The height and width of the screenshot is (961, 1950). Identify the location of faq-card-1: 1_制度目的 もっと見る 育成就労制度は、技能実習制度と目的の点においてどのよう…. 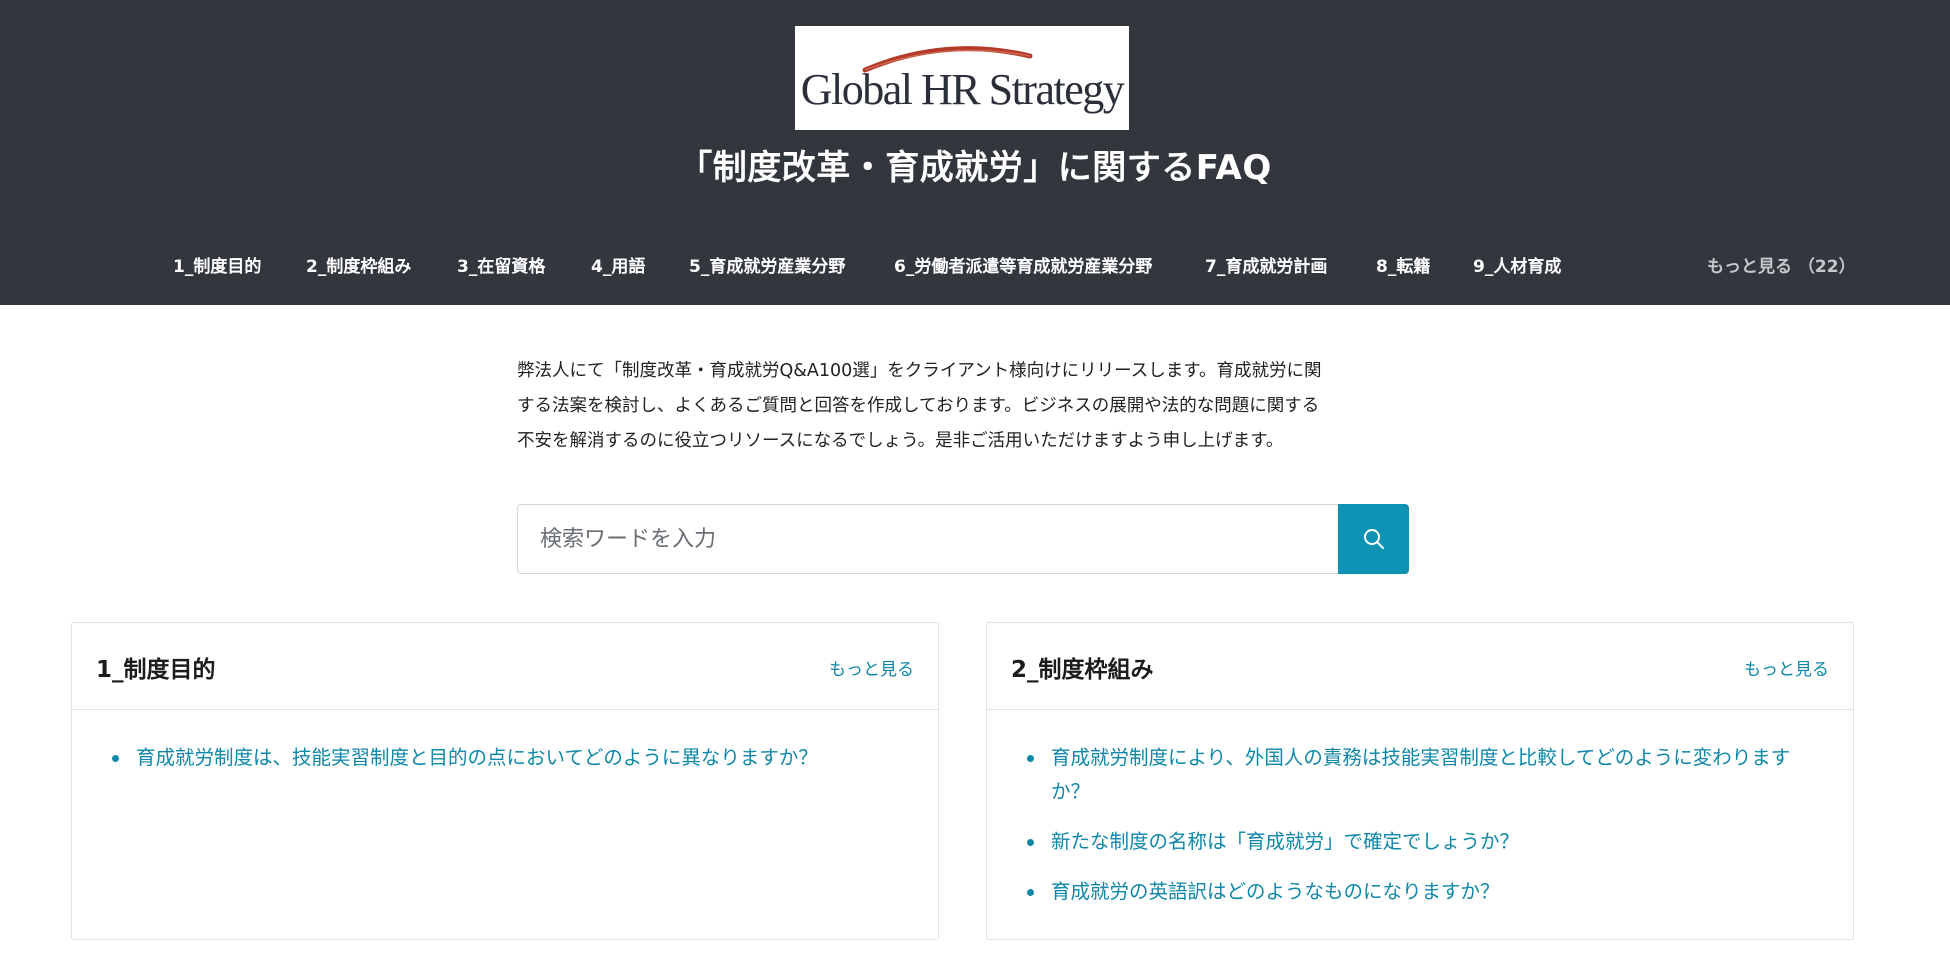
(505, 781).